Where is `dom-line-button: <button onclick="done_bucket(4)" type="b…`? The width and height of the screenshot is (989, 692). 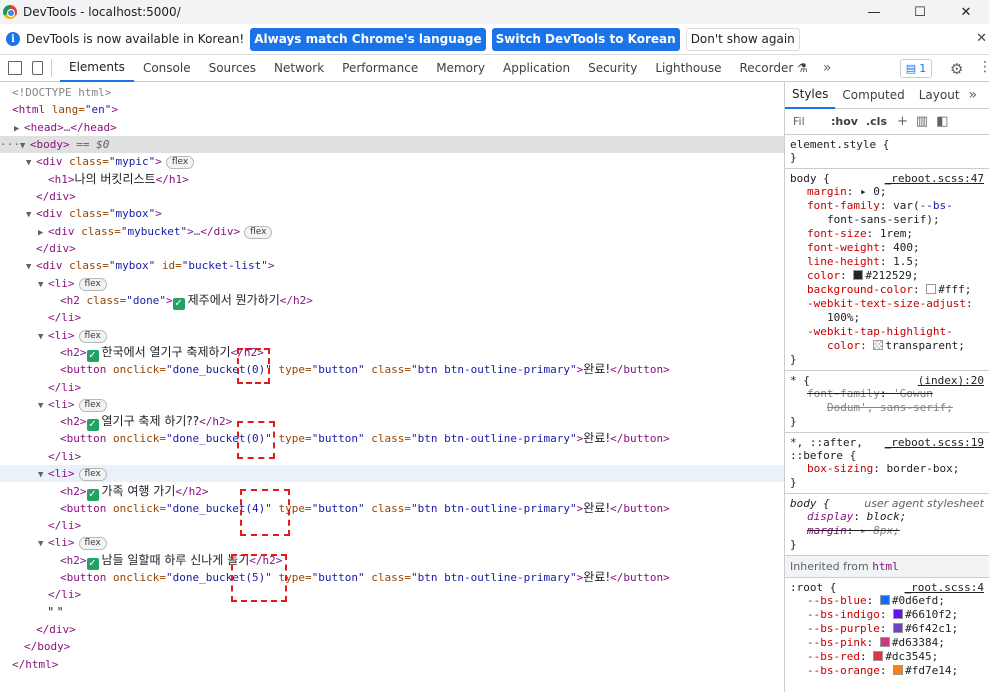
dom-line-button: <button onclick="done_bucket(4)" type="b… is located at coordinates (392, 508).